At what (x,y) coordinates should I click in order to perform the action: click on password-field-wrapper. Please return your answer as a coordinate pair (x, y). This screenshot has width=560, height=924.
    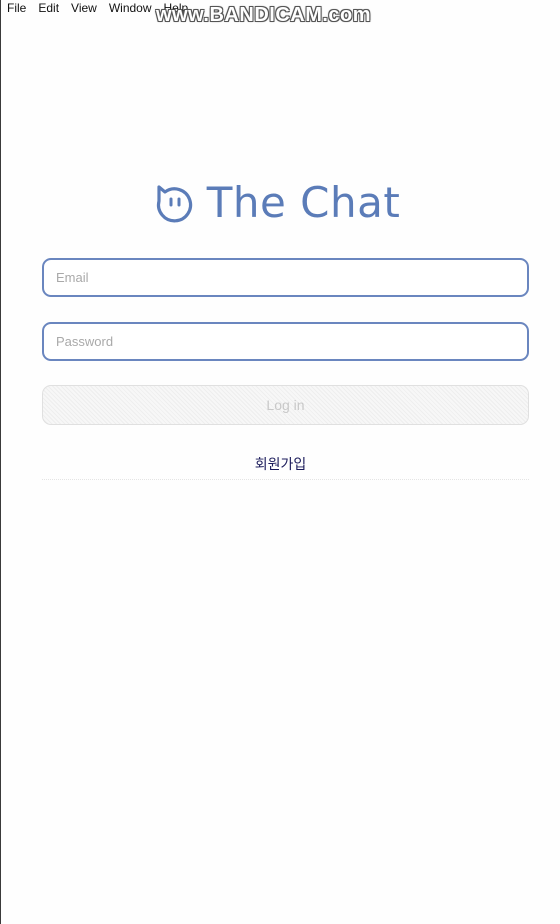
    Looking at the image, I should click on (285, 341).